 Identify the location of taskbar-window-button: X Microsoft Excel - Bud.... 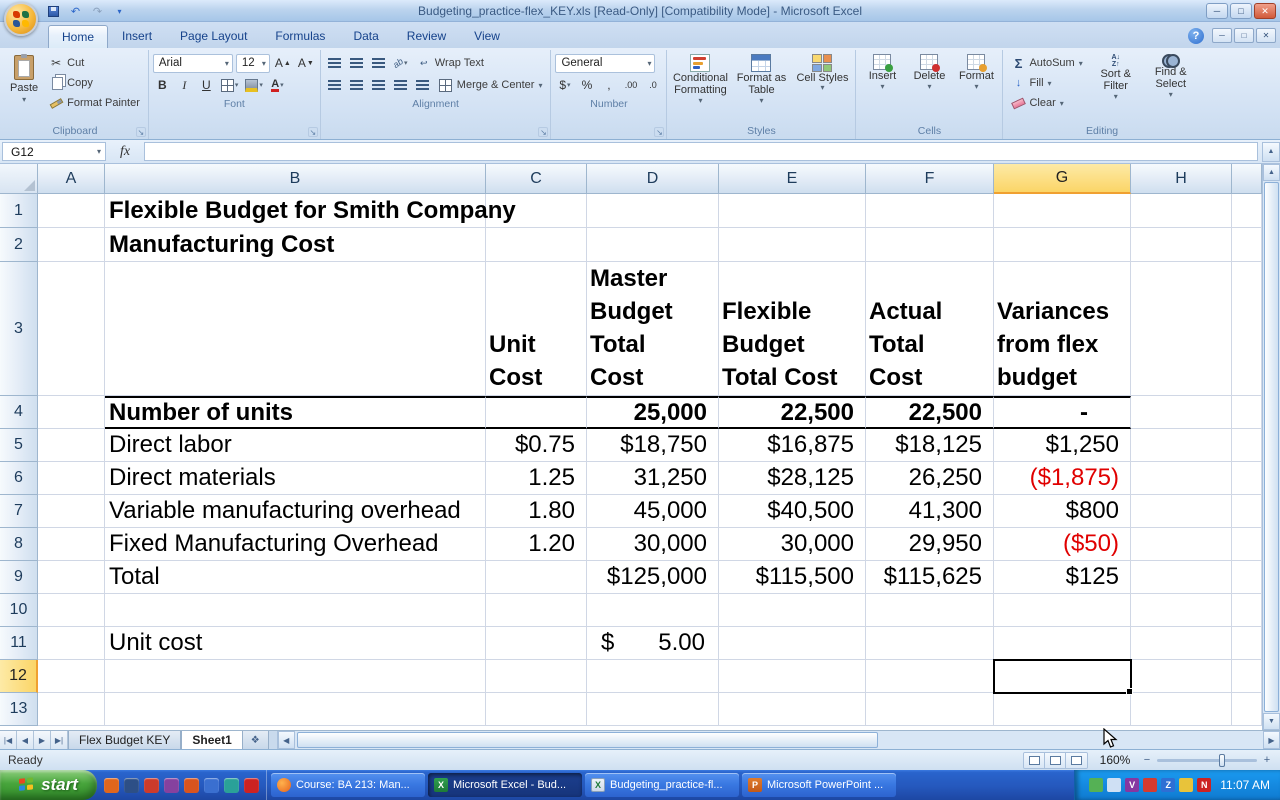
(505, 785).